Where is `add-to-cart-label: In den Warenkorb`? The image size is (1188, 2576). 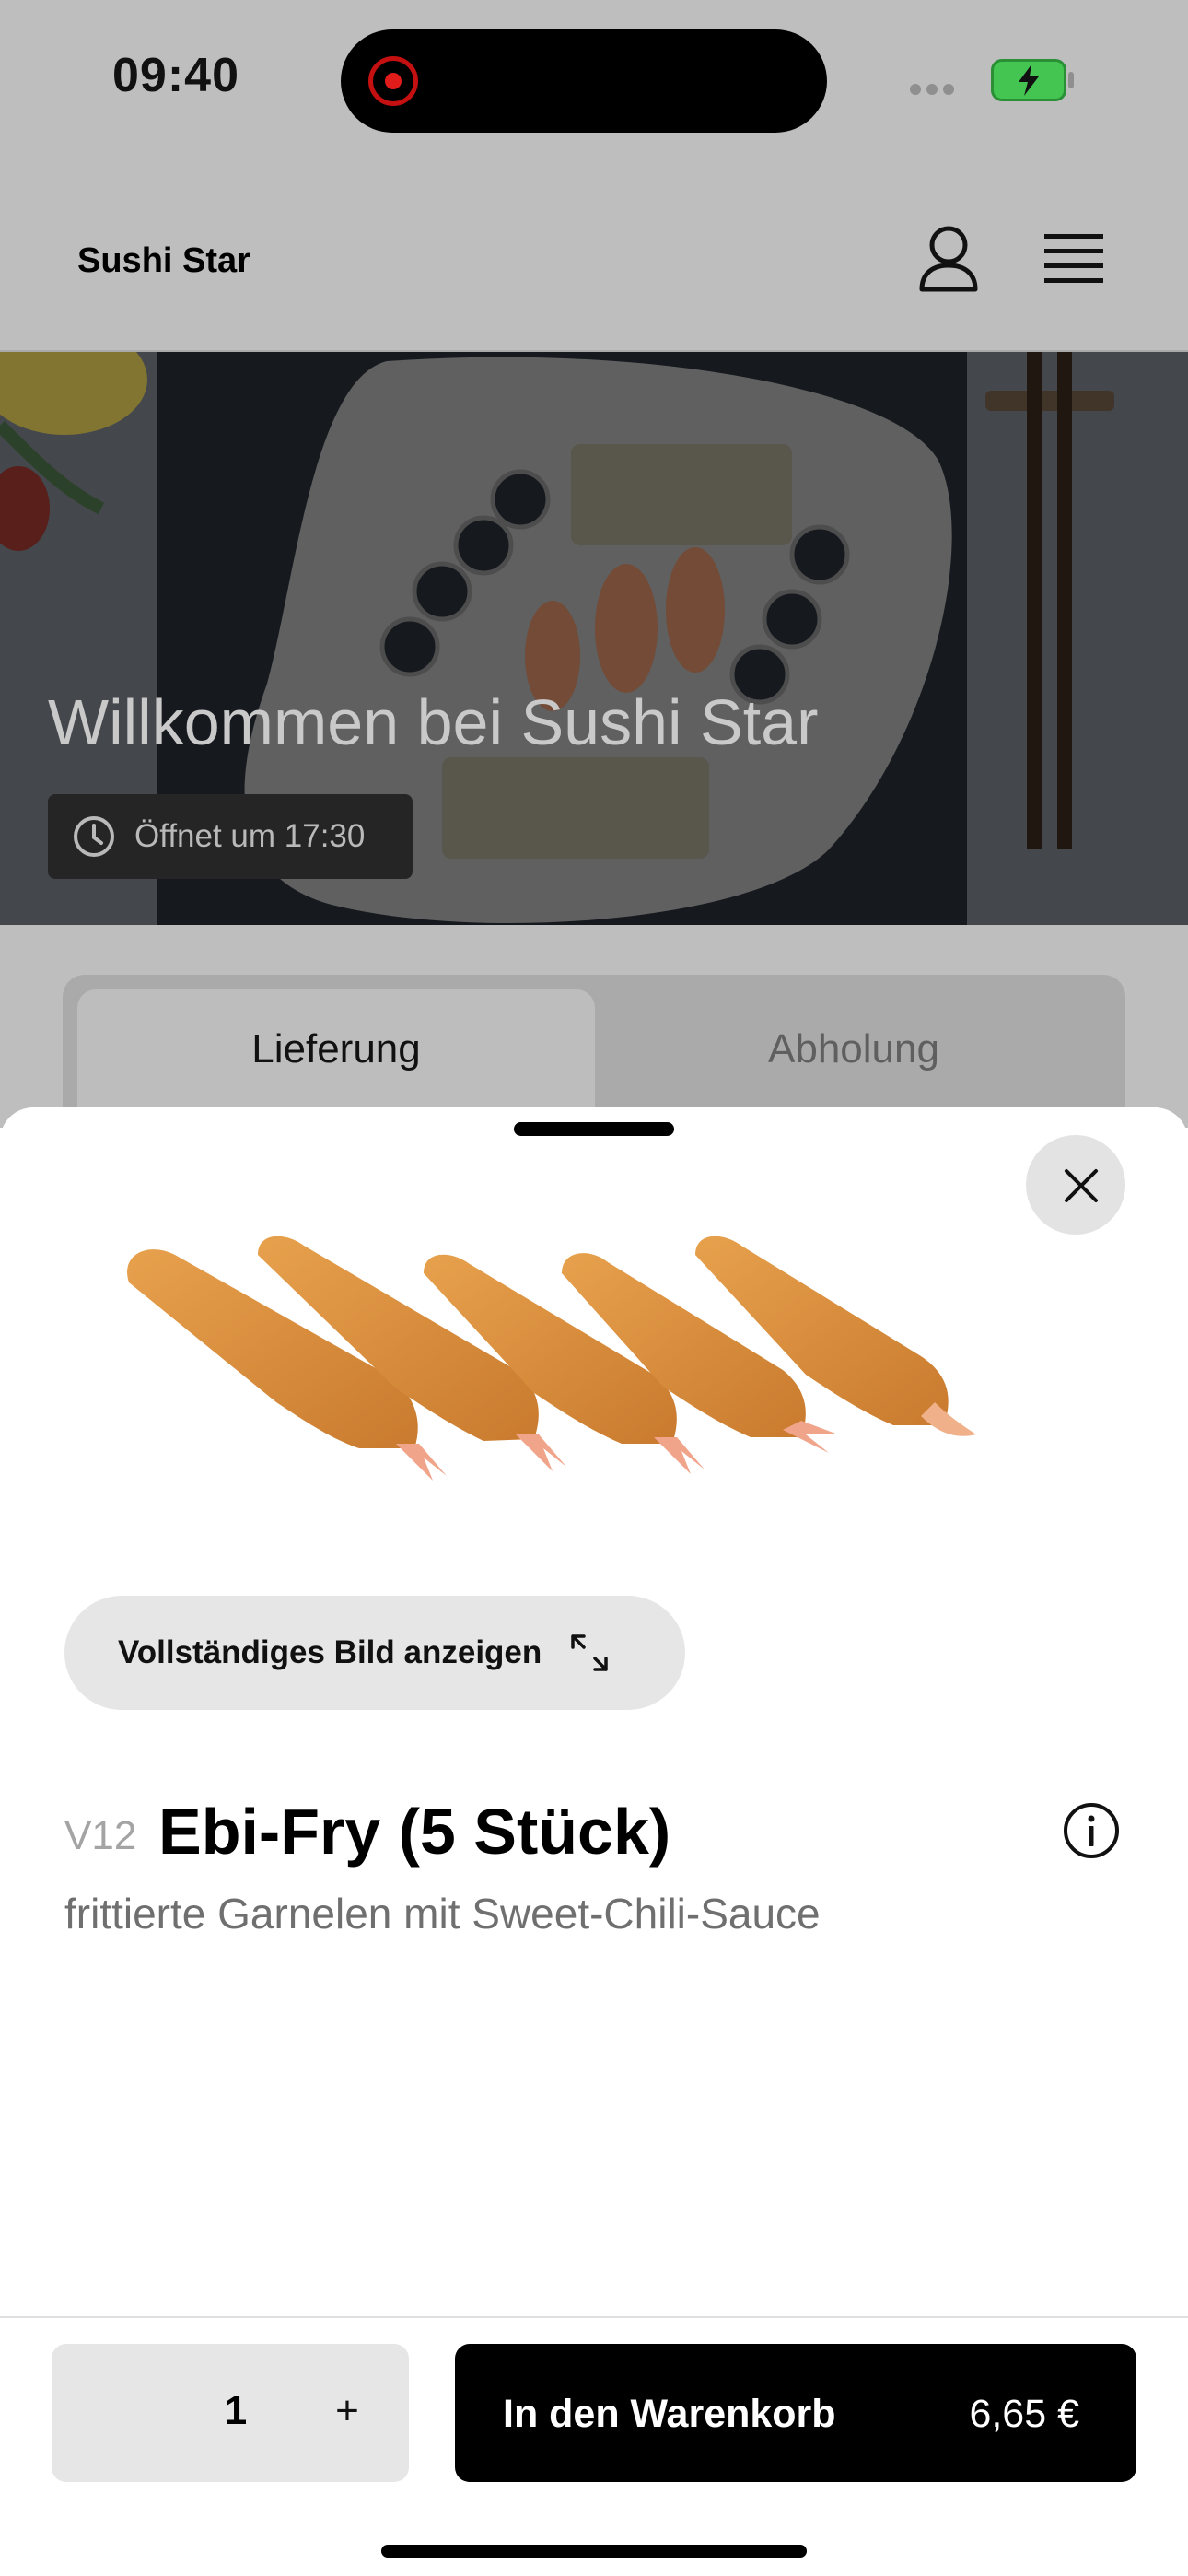
add-to-cart-label: In den Warenkorb is located at coordinates (669, 2414).